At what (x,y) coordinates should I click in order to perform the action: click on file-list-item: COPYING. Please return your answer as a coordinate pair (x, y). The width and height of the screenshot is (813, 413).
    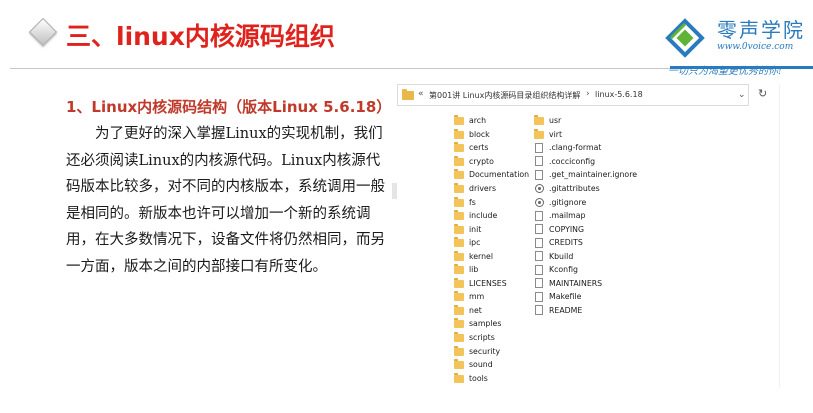
    Looking at the image, I should click on (585, 229).